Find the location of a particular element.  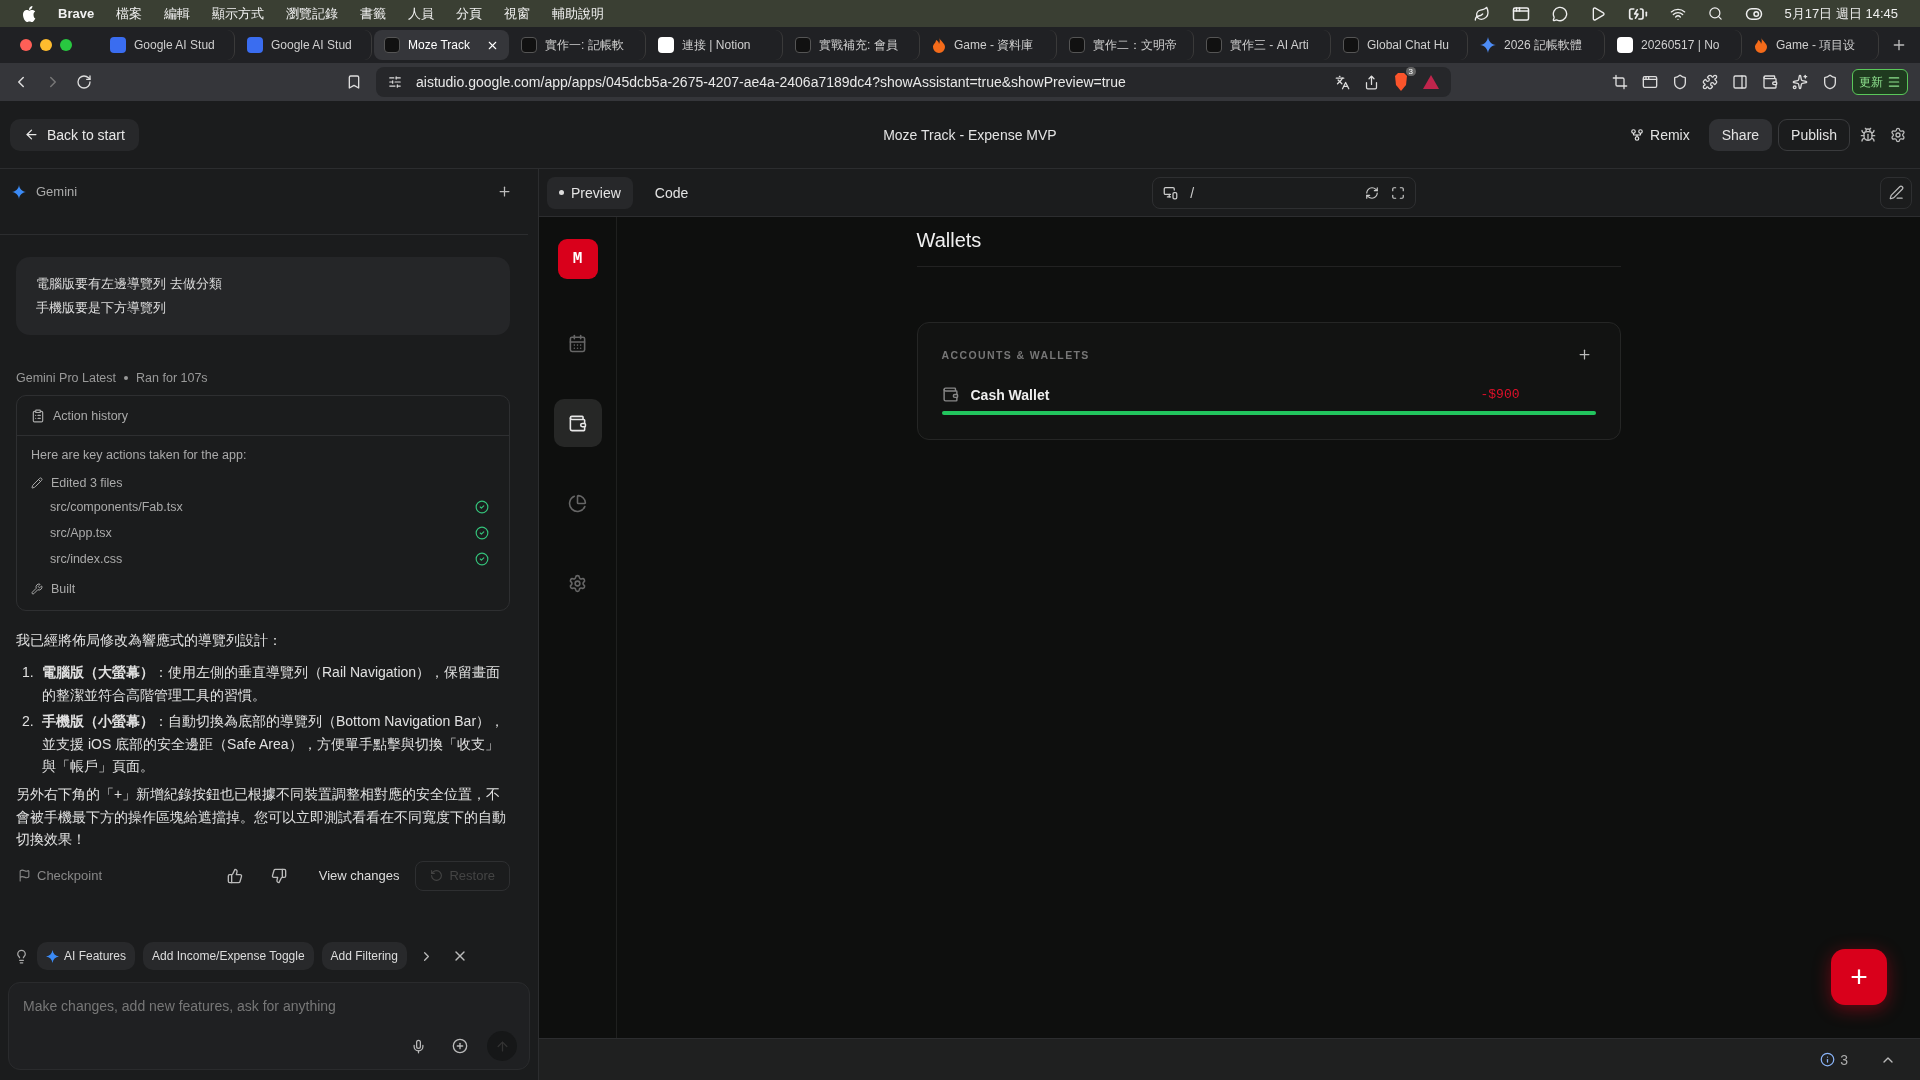

response-text: 我已經將佈局修改為響應式的導覽列設計： is located at coordinates (149, 640).